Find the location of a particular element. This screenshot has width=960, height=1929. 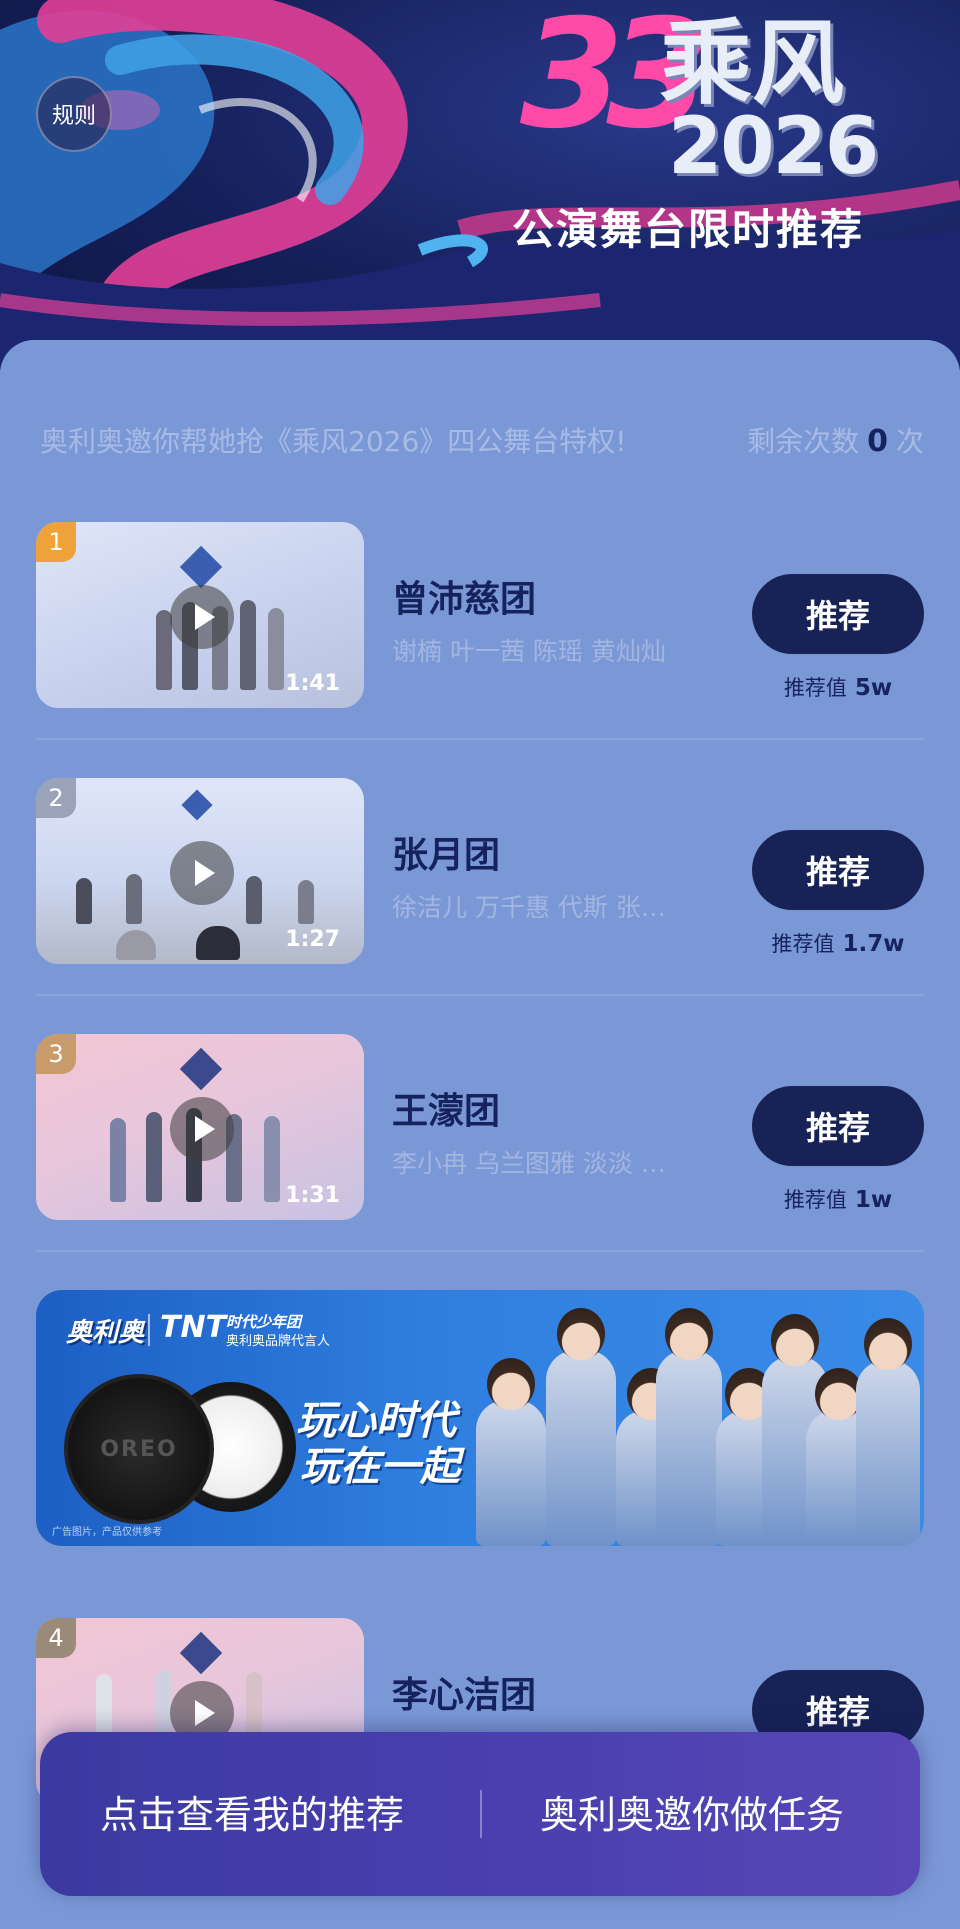

score-value: 5w is located at coordinates (873, 688).